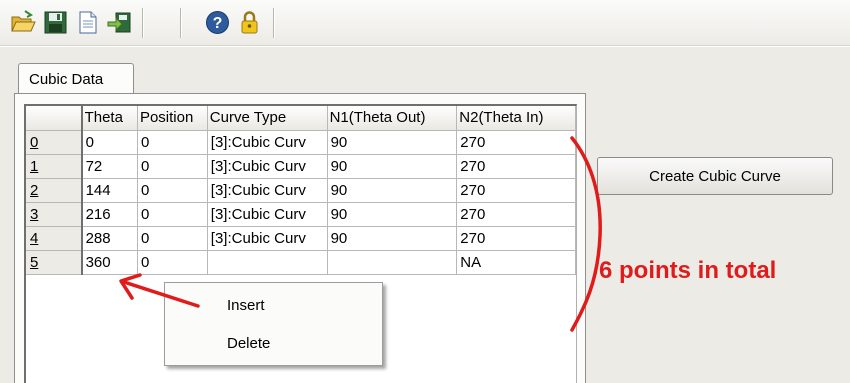 This screenshot has height=383, width=850. Describe the element at coordinates (688, 270) in the screenshot. I see `annotation-label: 6 points in total` at that location.